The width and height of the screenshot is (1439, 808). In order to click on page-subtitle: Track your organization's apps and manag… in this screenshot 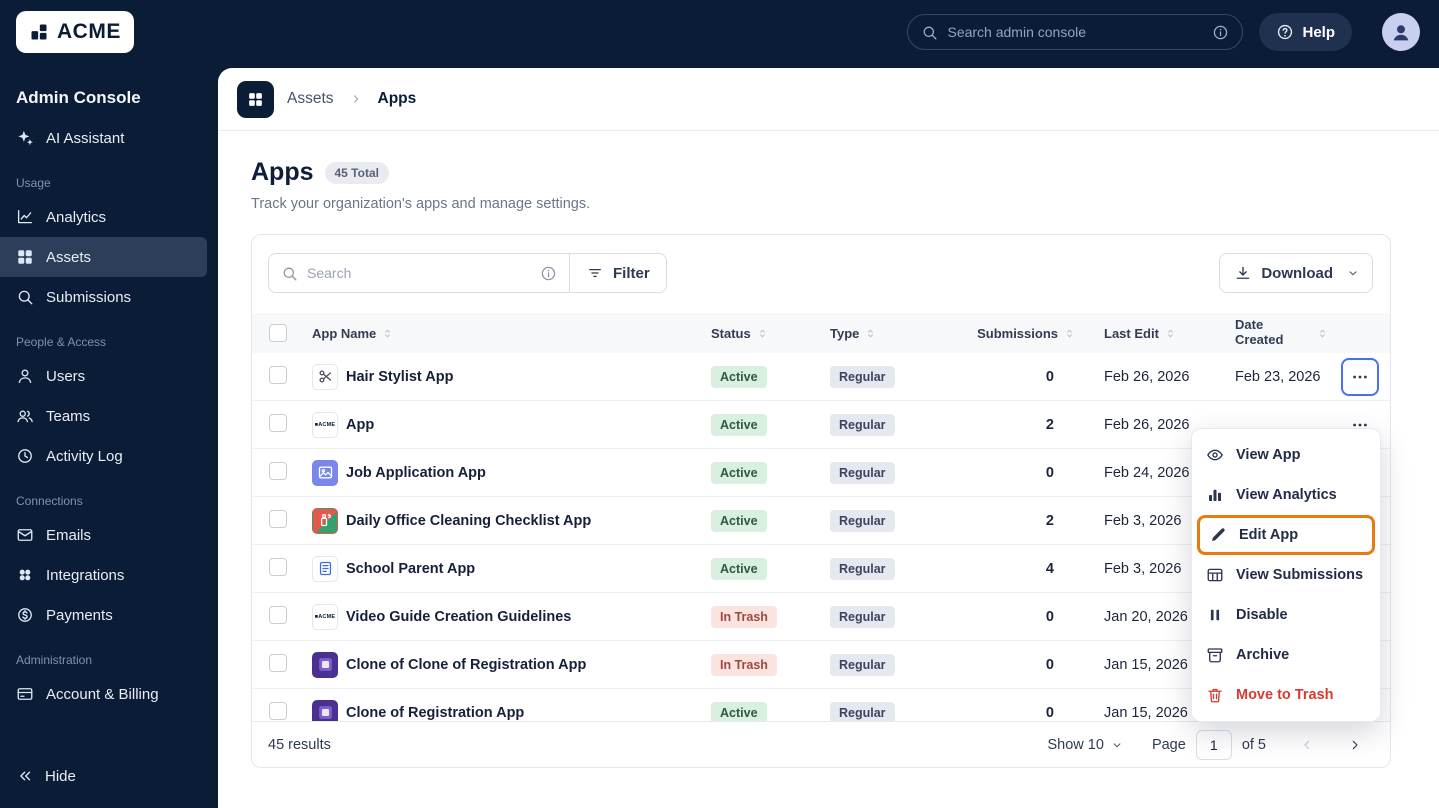, I will do `click(421, 204)`.